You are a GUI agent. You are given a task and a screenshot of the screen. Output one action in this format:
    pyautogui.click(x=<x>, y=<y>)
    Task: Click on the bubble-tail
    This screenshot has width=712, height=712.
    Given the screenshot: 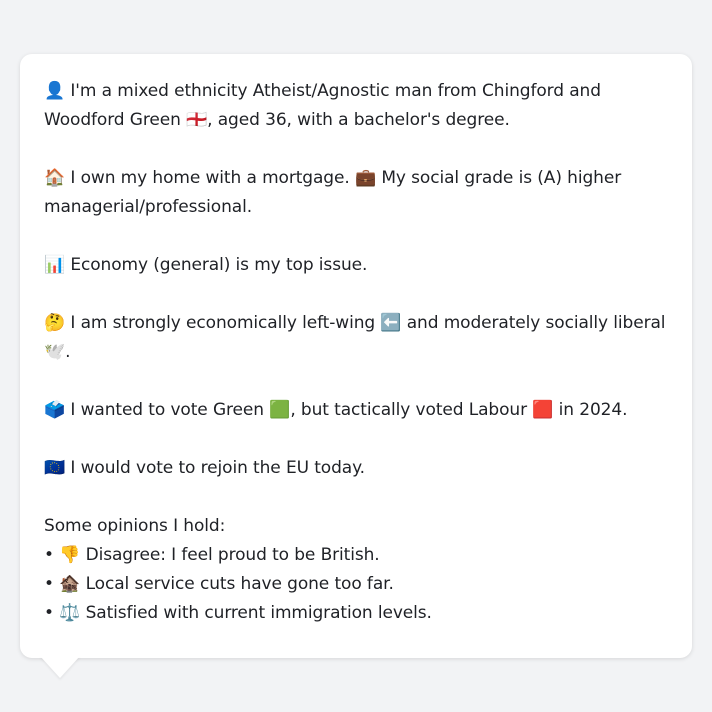 What is the action you would take?
    pyautogui.click(x=60, y=667)
    